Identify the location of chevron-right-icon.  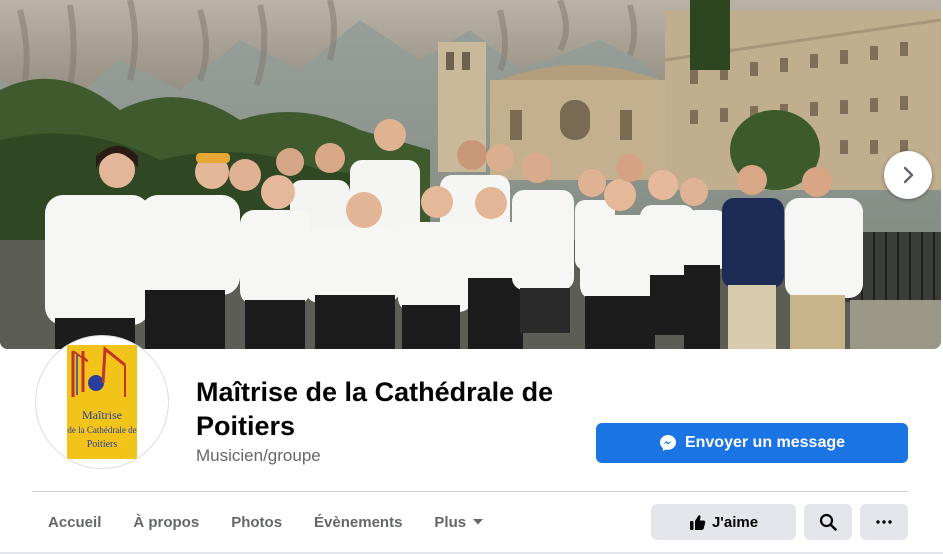
(908, 175).